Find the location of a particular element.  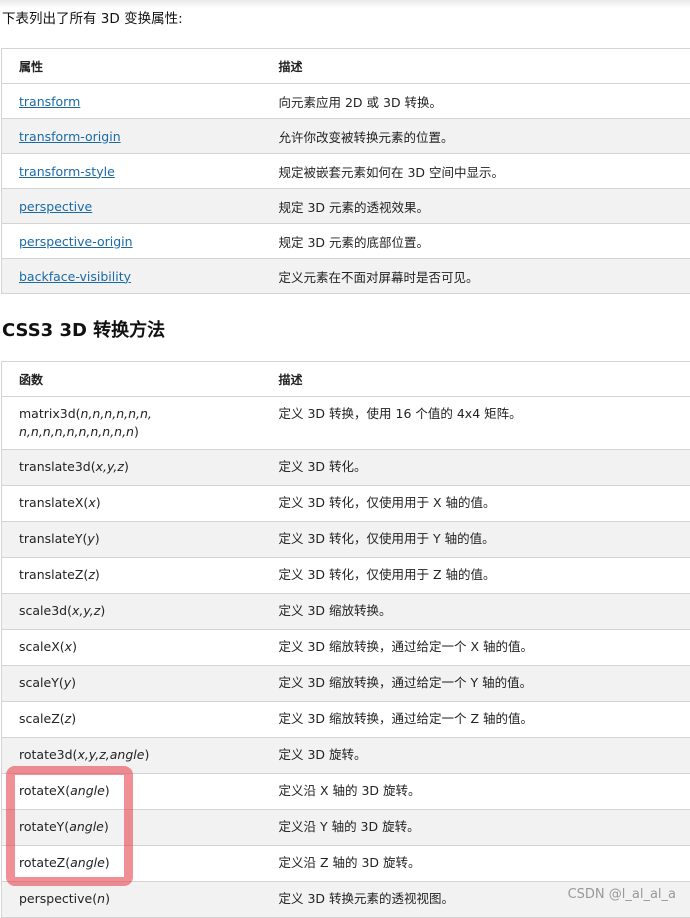

table-row: scale3d(x,y,z)定义 3D 缩放转换。 is located at coordinates (346, 612).